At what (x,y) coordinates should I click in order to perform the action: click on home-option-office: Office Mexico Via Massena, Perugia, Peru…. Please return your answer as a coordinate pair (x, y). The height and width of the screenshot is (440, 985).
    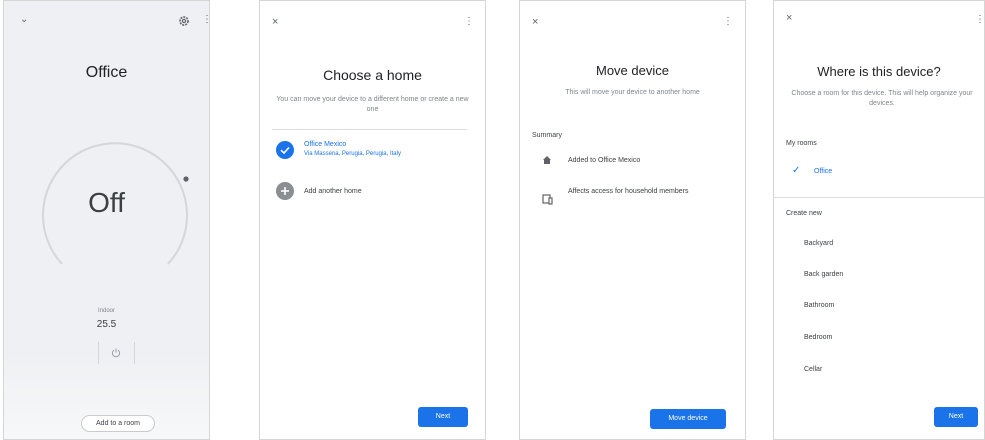
    Looking at the image, I should click on (372, 152).